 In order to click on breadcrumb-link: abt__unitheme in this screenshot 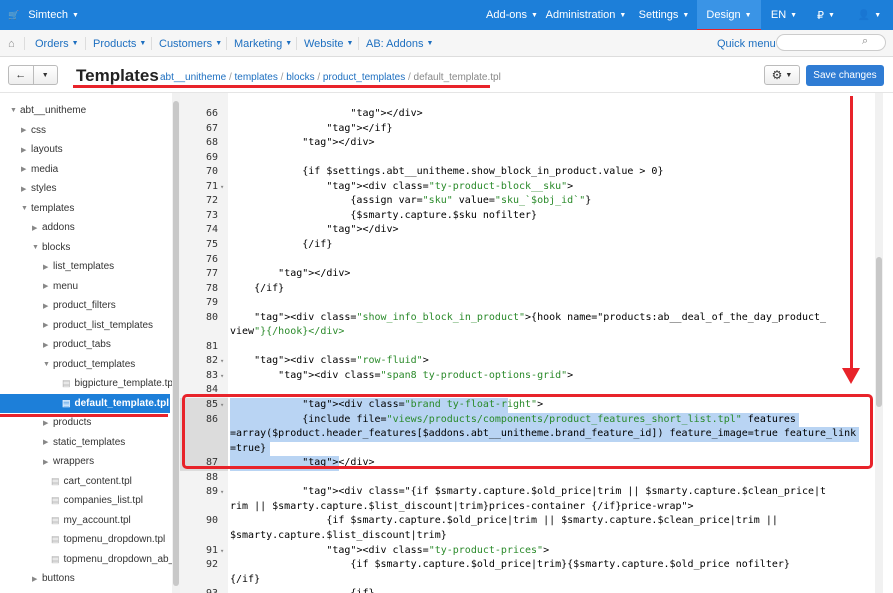, I will do `click(193, 77)`.